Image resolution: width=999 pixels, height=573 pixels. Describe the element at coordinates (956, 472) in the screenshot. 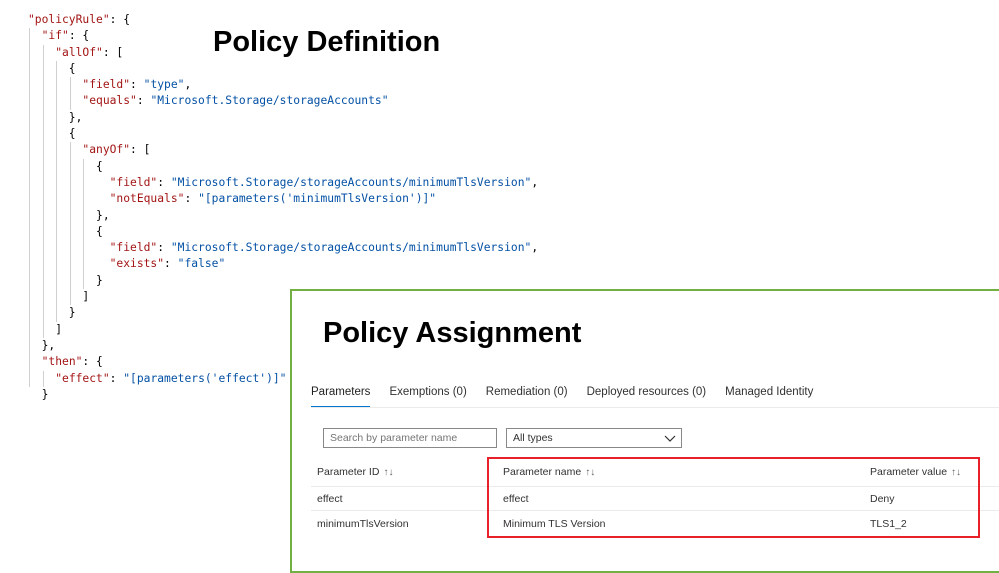

I see `sort-icon: ↑↓` at that location.